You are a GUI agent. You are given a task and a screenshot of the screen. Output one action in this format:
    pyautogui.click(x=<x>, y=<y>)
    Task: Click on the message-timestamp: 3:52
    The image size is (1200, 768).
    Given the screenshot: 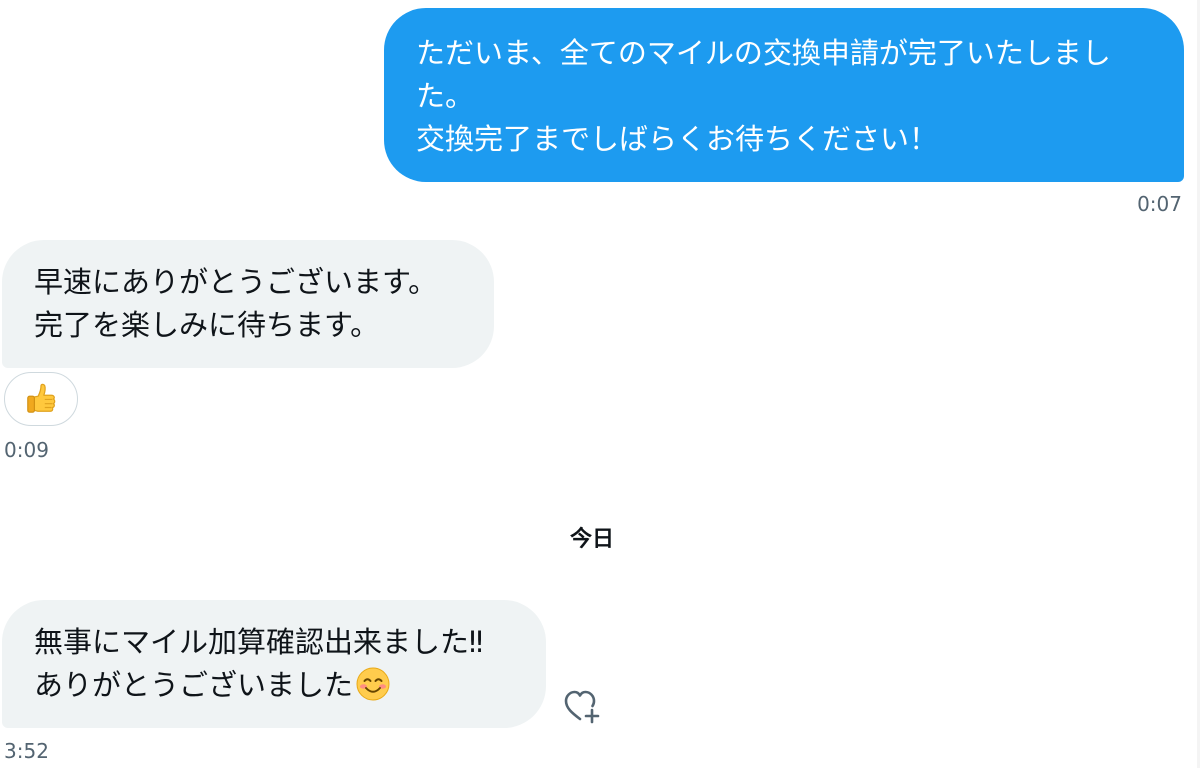 What is the action you would take?
    pyautogui.click(x=26, y=751)
    